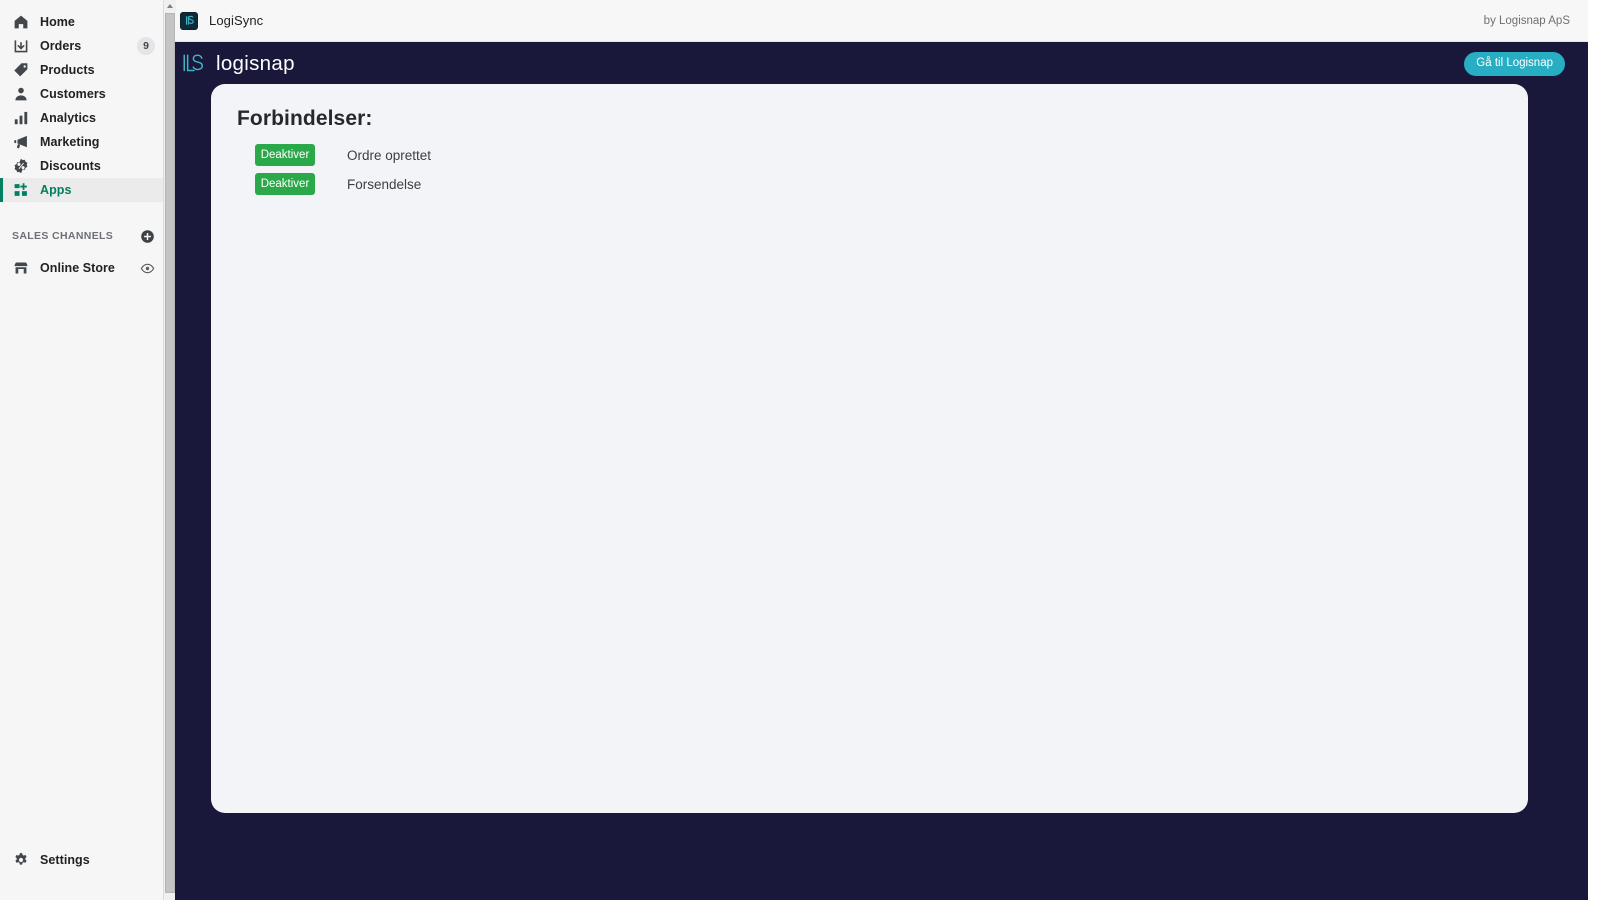  What do you see at coordinates (389, 155) in the screenshot?
I see `connection-name: Ordre oprettet` at bounding box center [389, 155].